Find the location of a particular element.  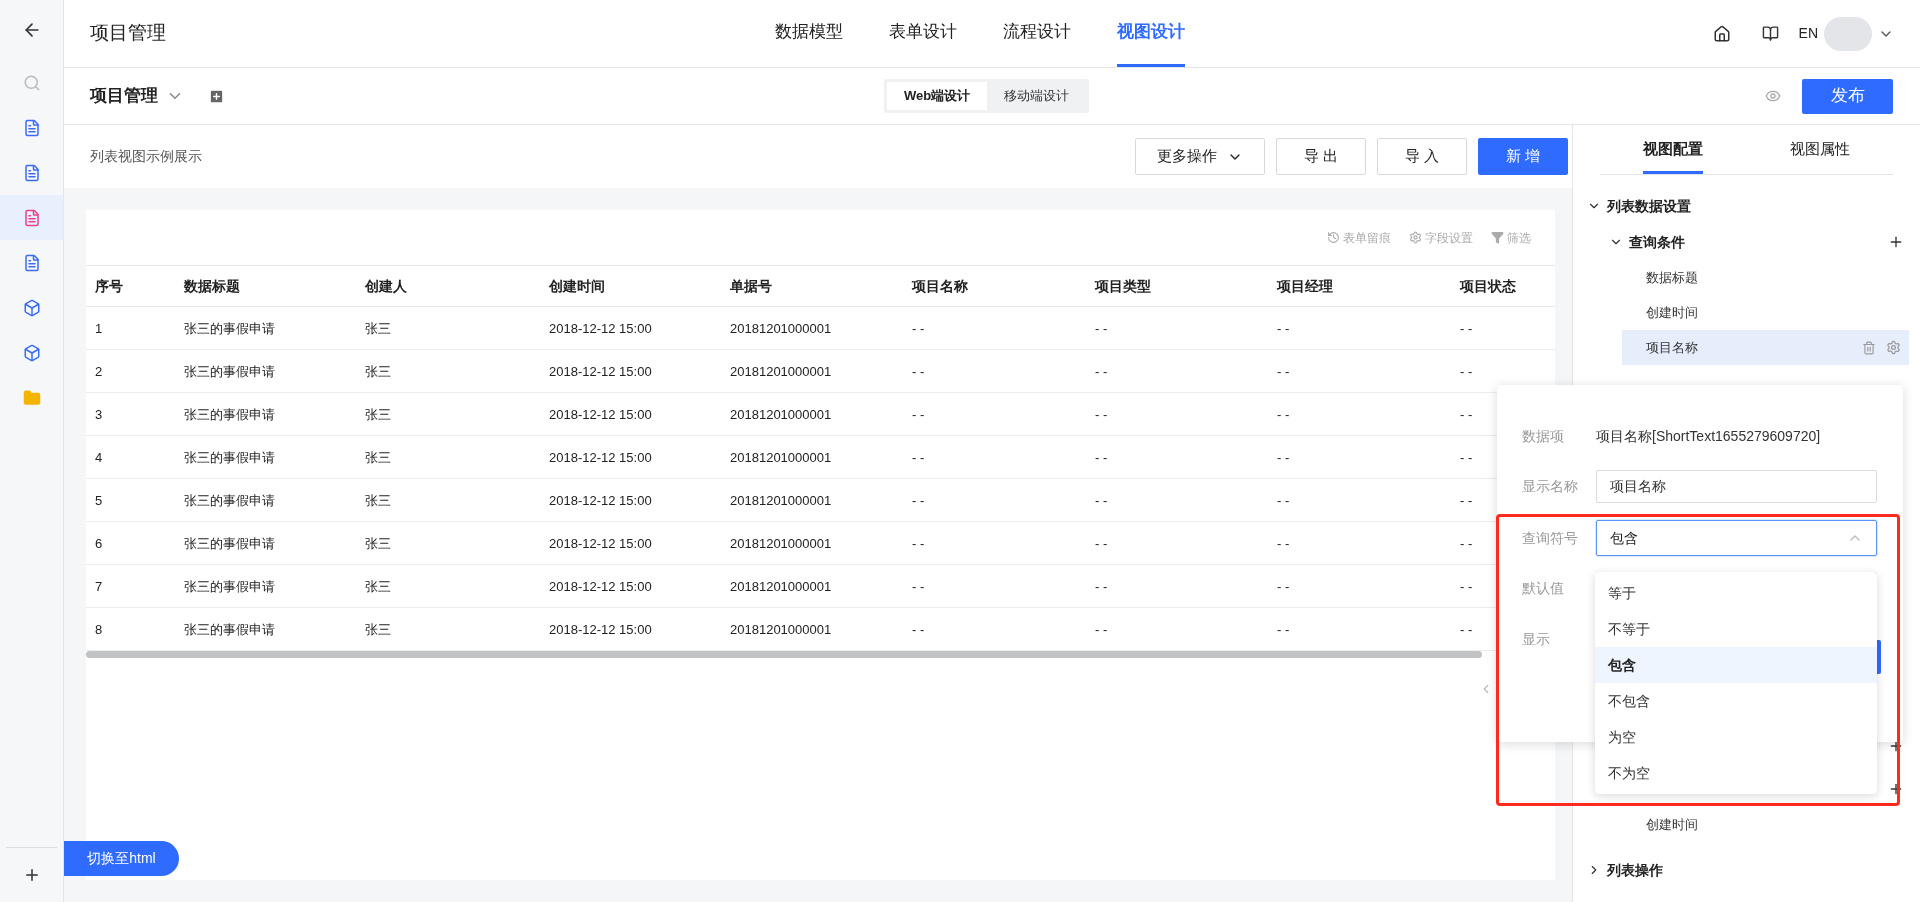

table-cell: 4 is located at coordinates (99, 457).